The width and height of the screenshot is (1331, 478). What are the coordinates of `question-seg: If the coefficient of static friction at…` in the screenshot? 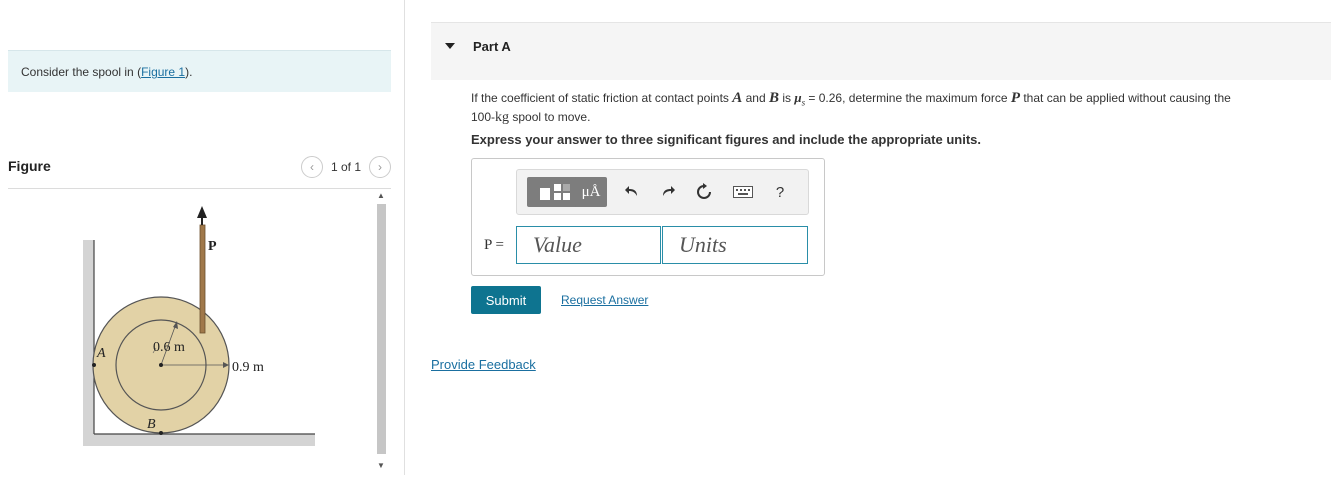 It's located at (602, 98).